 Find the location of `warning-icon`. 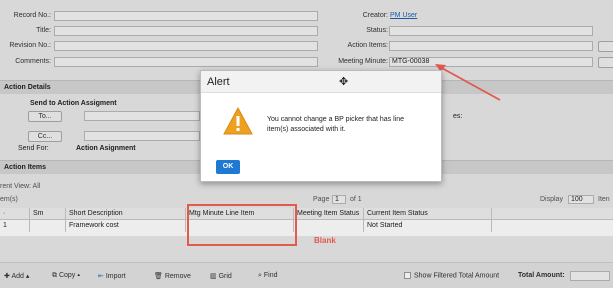

warning-icon is located at coordinates (238, 121).